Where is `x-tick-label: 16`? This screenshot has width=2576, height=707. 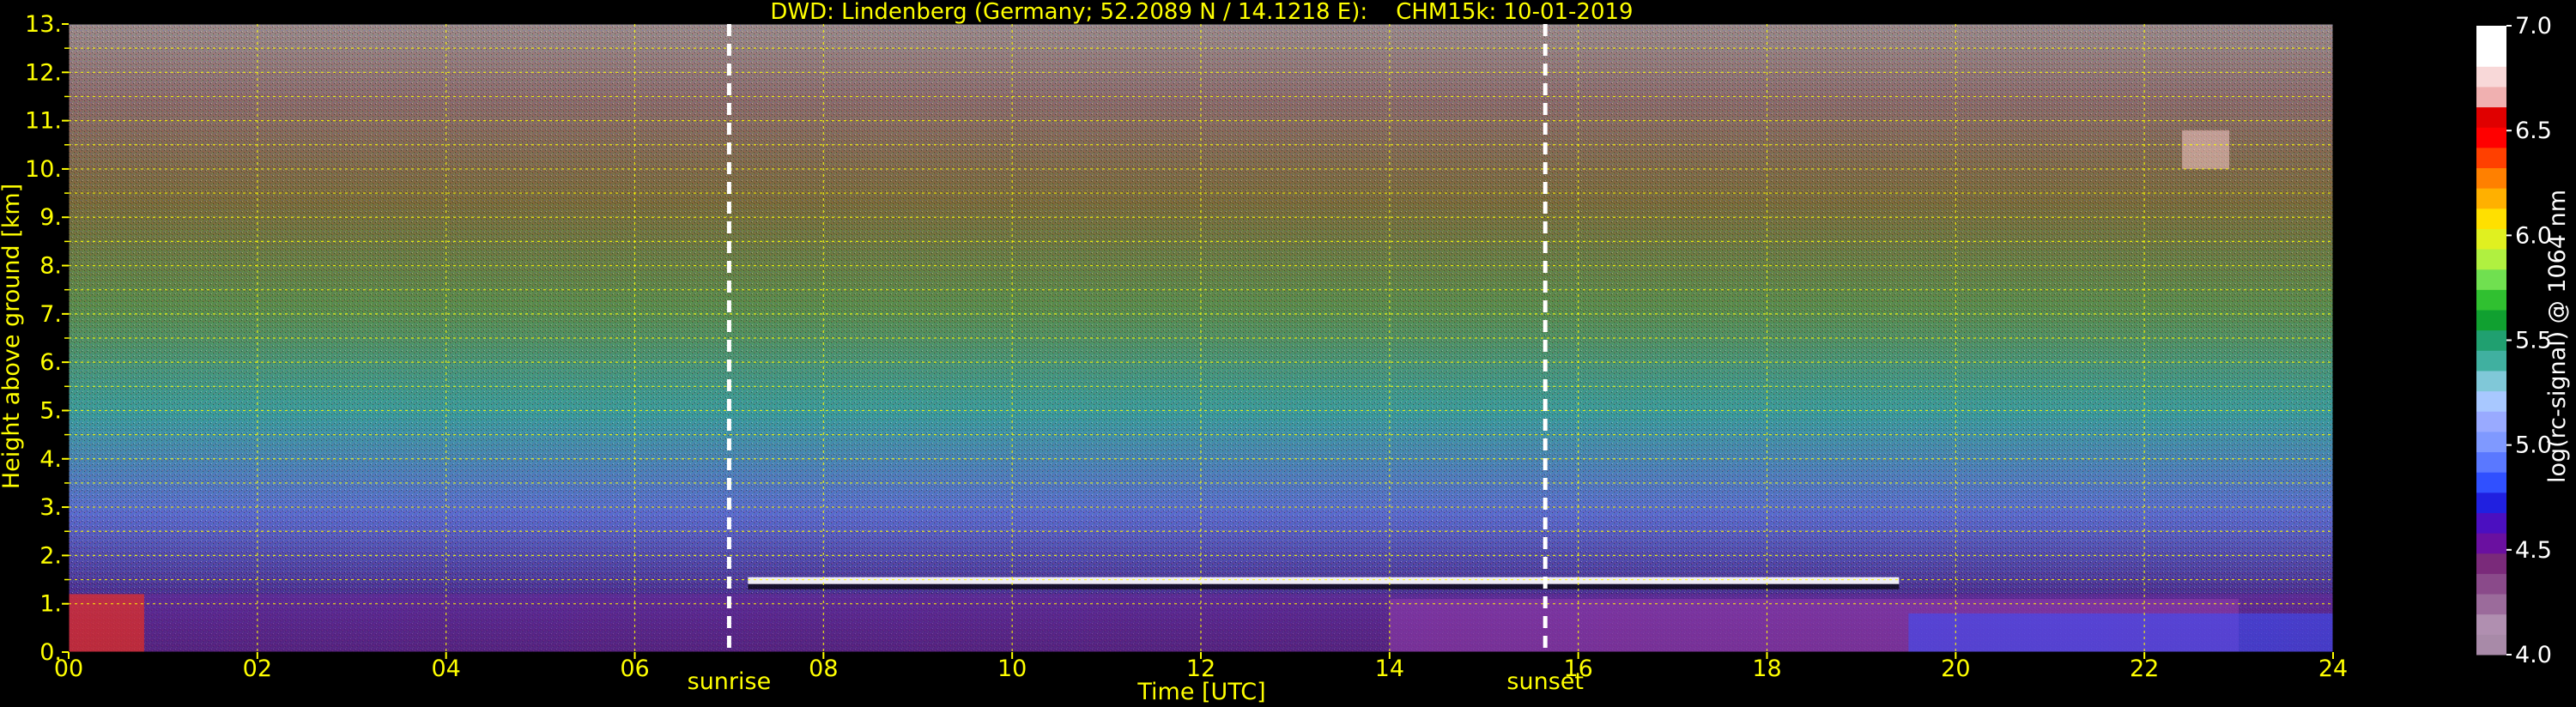 x-tick-label: 16 is located at coordinates (1577, 669).